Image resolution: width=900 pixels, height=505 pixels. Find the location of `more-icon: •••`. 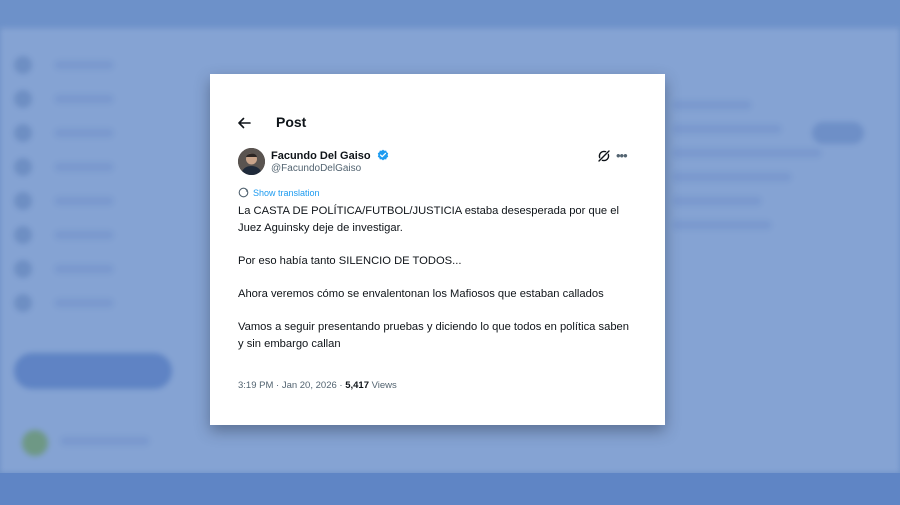

more-icon: ••• is located at coordinates (622, 155).